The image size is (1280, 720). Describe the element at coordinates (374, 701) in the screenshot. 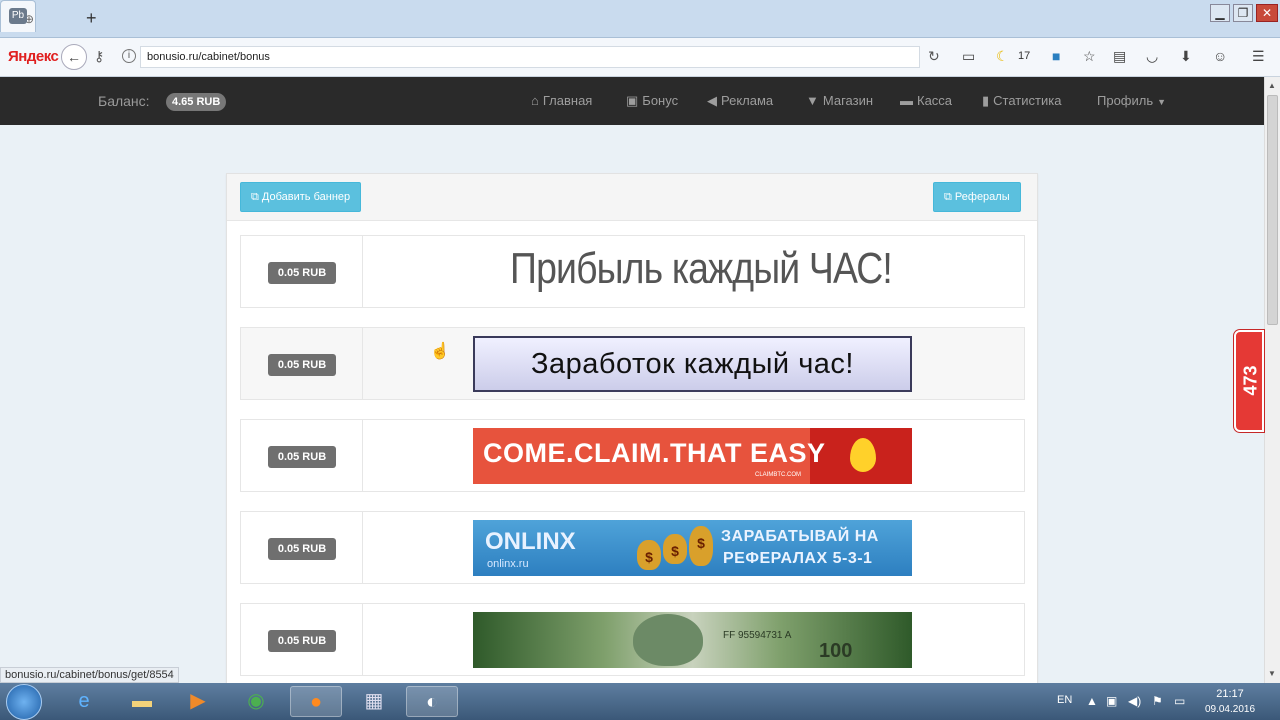

I see `calculator-taskbar-icon: ▦` at that location.